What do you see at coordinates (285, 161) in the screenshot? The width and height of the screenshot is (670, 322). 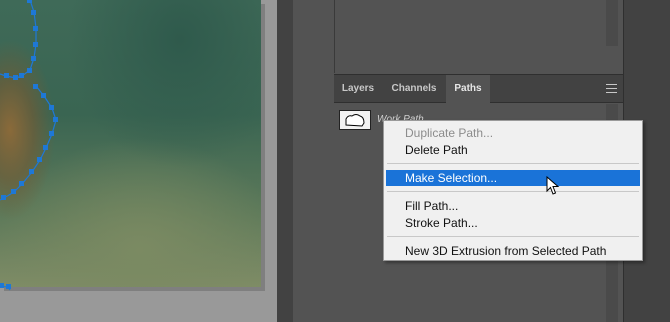 I see `workspace-divider` at bounding box center [285, 161].